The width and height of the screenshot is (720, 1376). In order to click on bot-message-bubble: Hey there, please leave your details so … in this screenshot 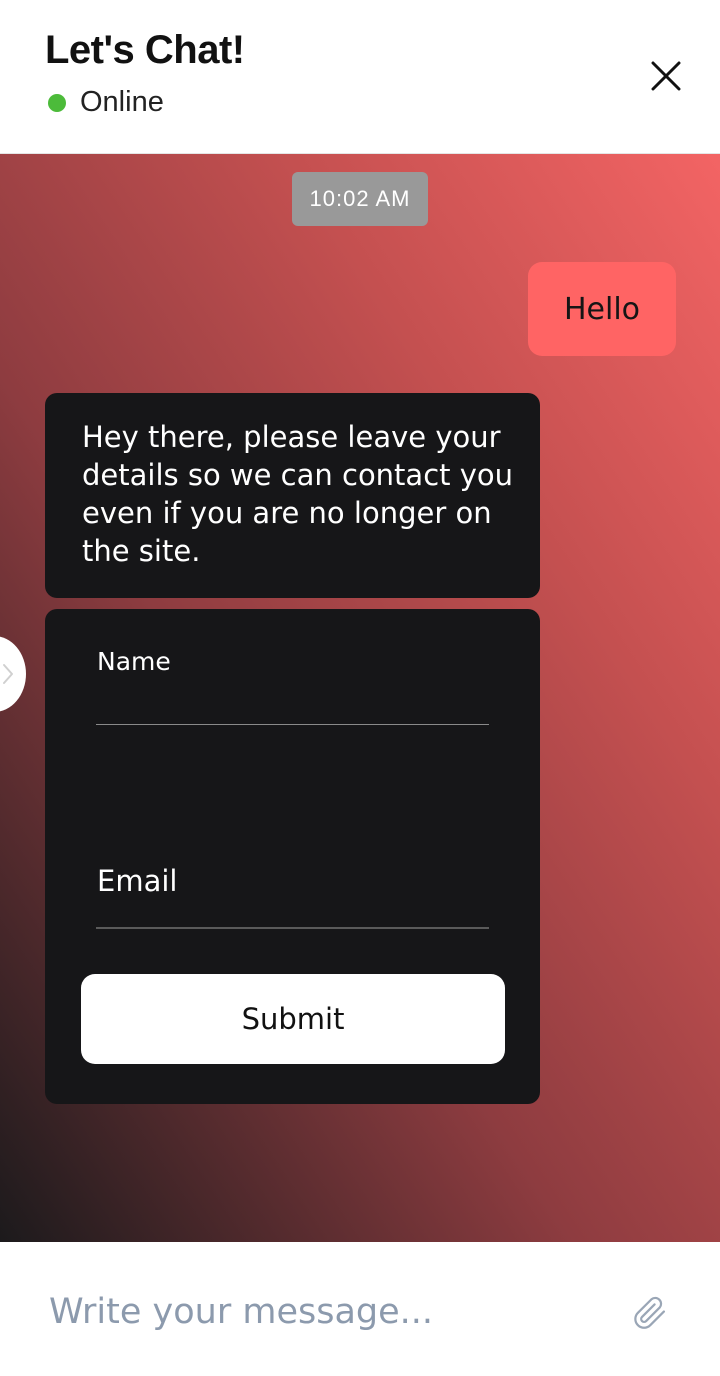, I will do `click(292, 495)`.